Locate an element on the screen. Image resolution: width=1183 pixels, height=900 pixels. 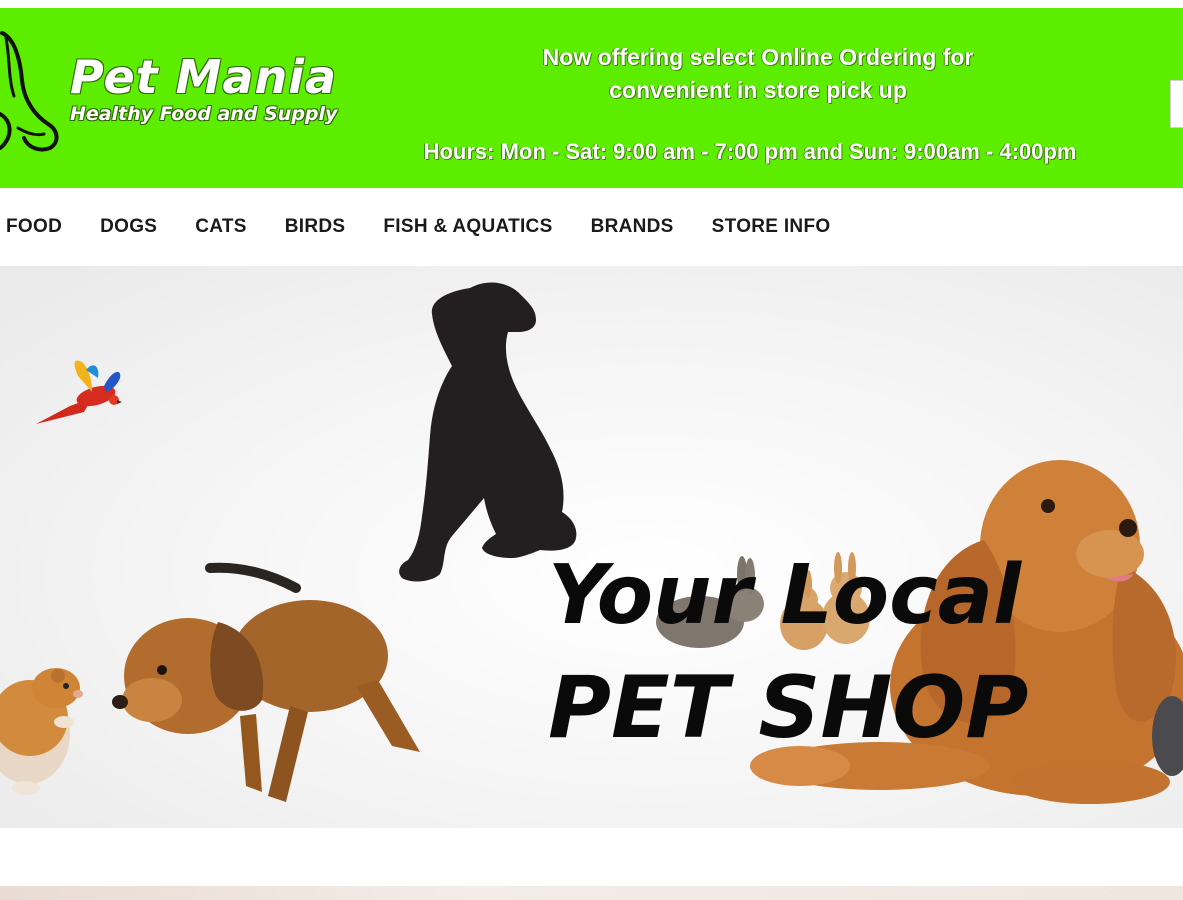
next-section-band is located at coordinates (591, 893).